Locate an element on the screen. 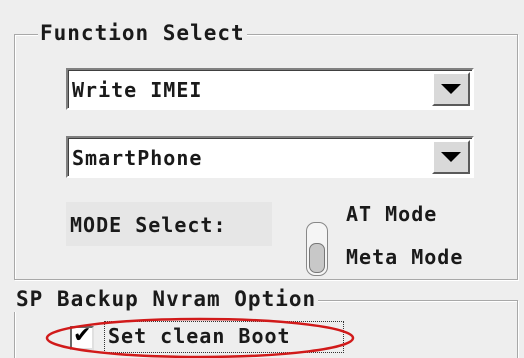 The height and width of the screenshot is (358, 524). mode-option-meta: Meta Mode is located at coordinates (404, 257).